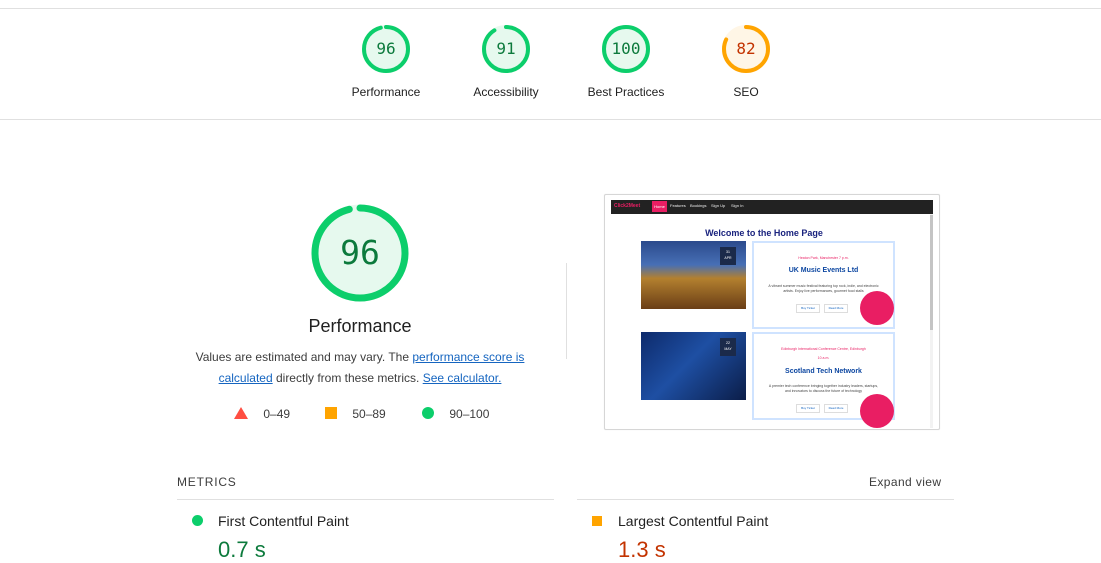 The width and height of the screenshot is (1101, 563). I want to click on gauge-label: Performance, so click(386, 92).